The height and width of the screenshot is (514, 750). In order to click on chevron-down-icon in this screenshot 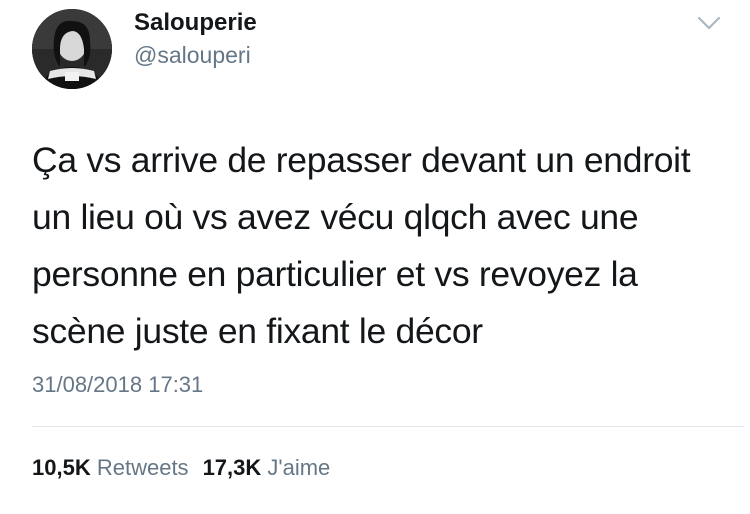, I will do `click(709, 23)`.